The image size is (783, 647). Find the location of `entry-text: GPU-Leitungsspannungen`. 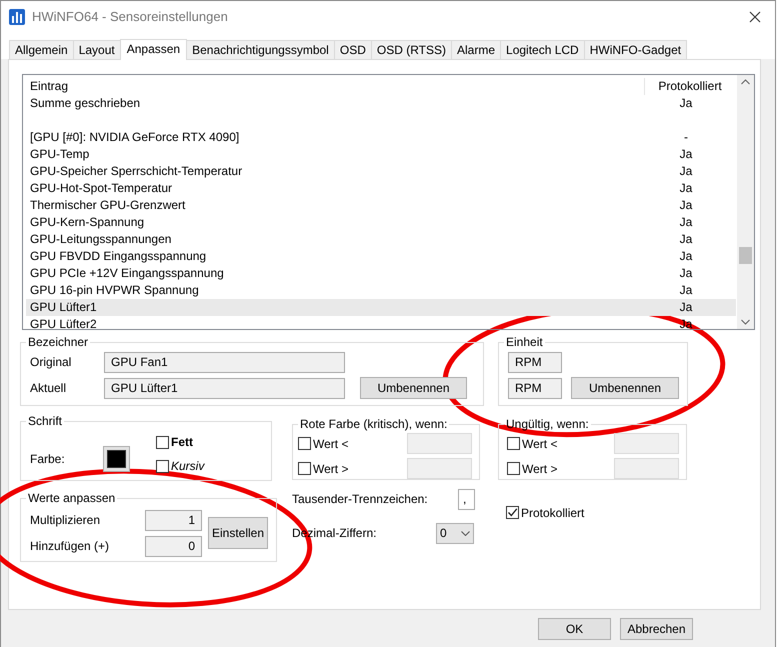

entry-text: GPU-Leitungsspannungen is located at coordinates (100, 239).